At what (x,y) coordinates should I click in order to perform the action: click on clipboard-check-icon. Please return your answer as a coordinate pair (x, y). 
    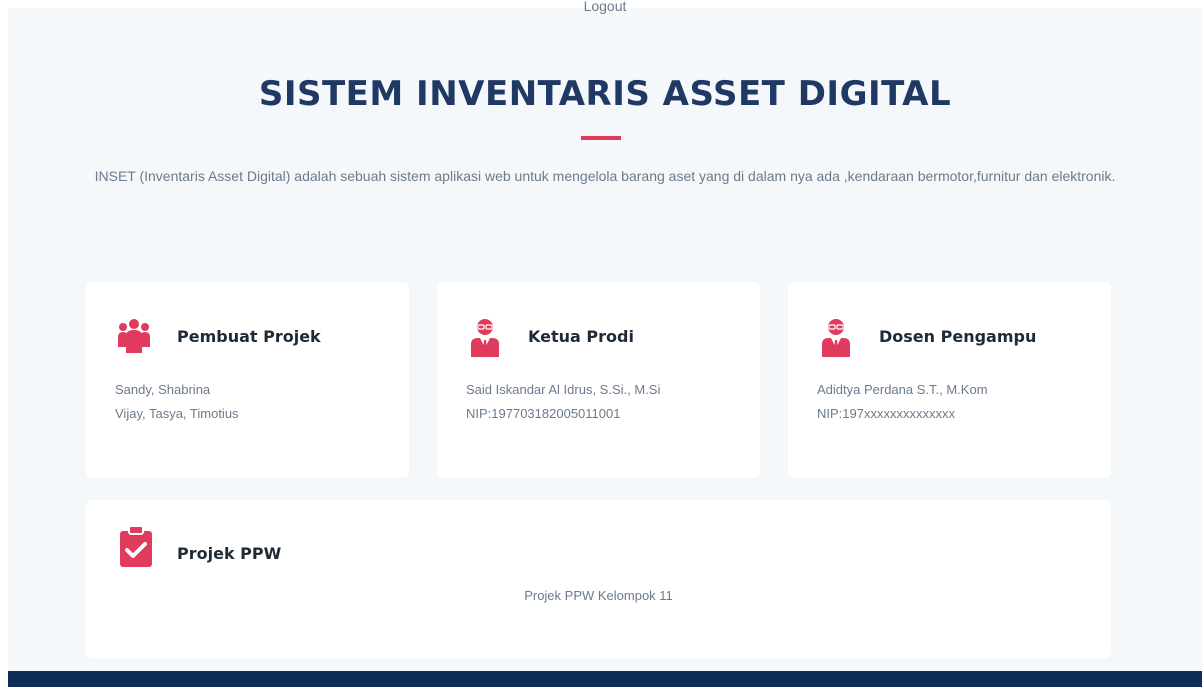
    Looking at the image, I should click on (136, 546).